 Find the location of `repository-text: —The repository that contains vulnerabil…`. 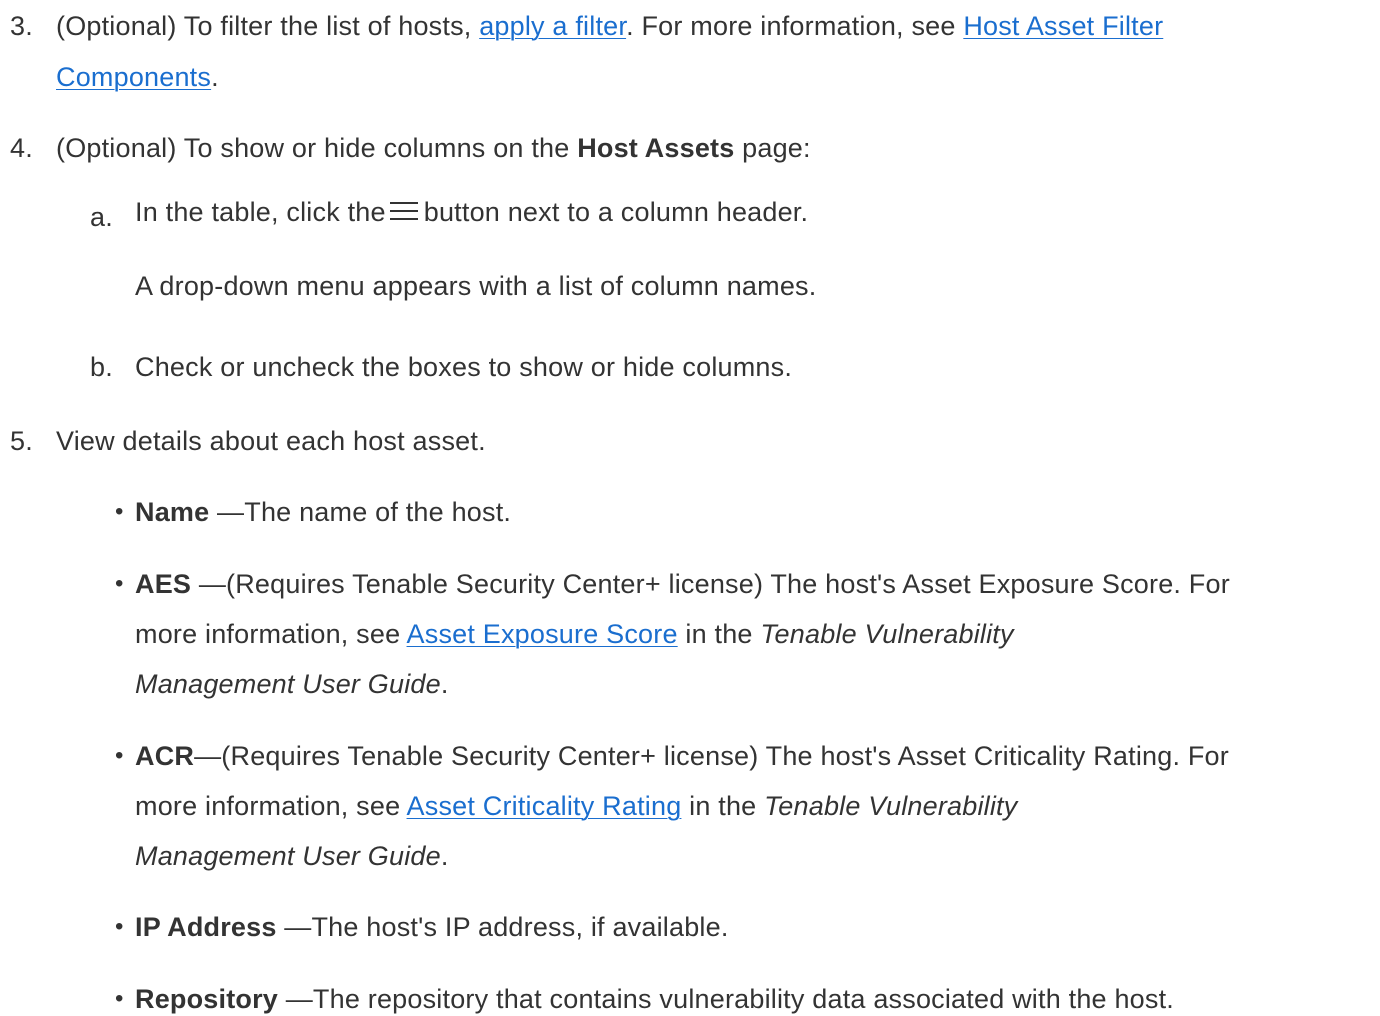

repository-text: —The repository that contains vulnerabil… is located at coordinates (726, 999).